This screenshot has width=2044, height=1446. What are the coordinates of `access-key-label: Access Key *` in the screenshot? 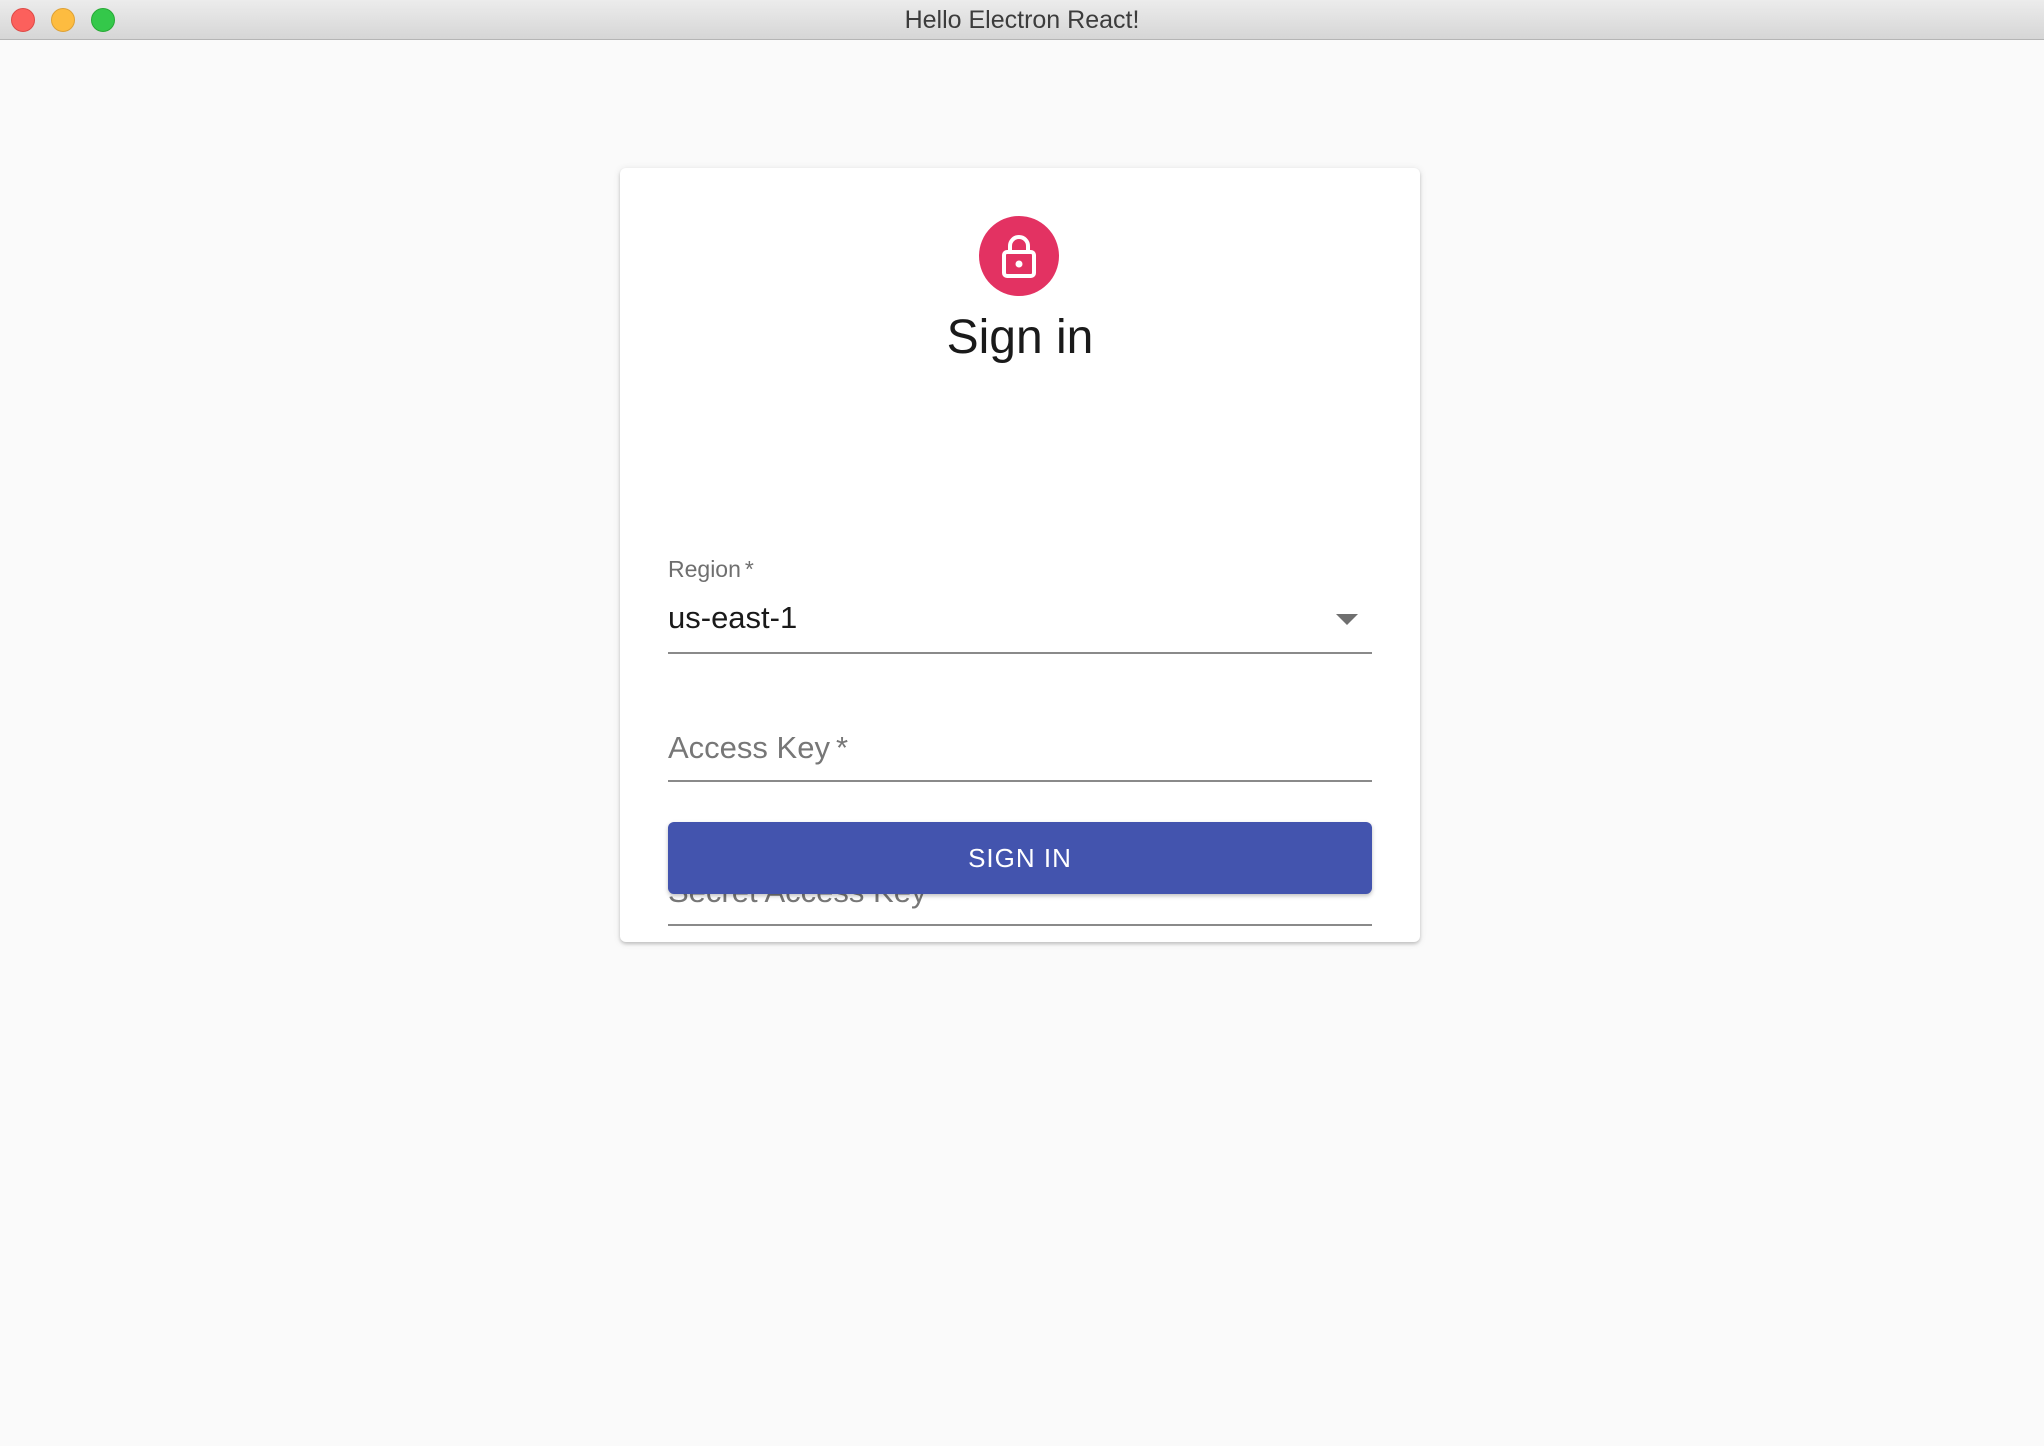 It's located at (758, 747).